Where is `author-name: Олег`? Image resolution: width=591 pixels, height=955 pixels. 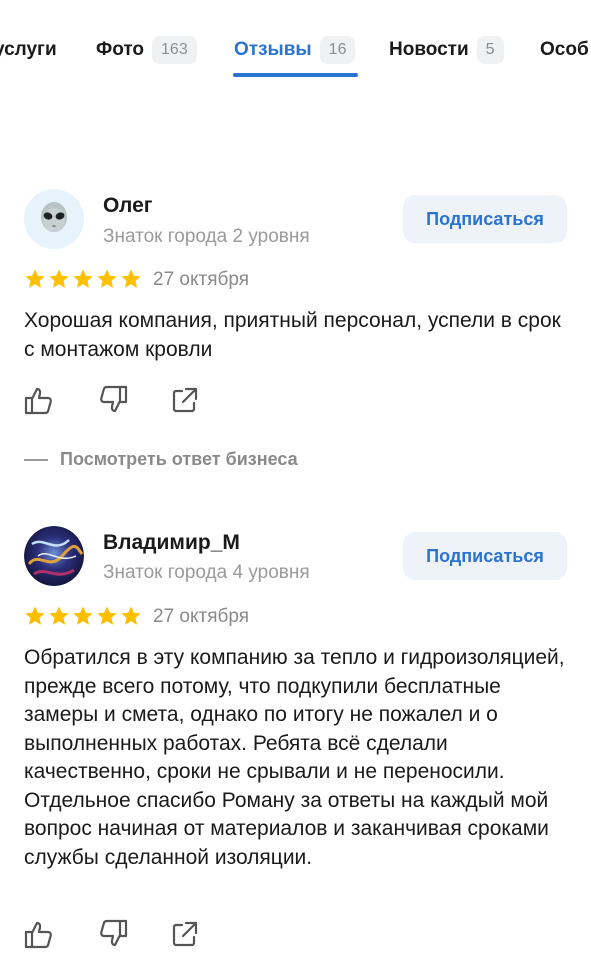
author-name: Олег is located at coordinates (128, 206).